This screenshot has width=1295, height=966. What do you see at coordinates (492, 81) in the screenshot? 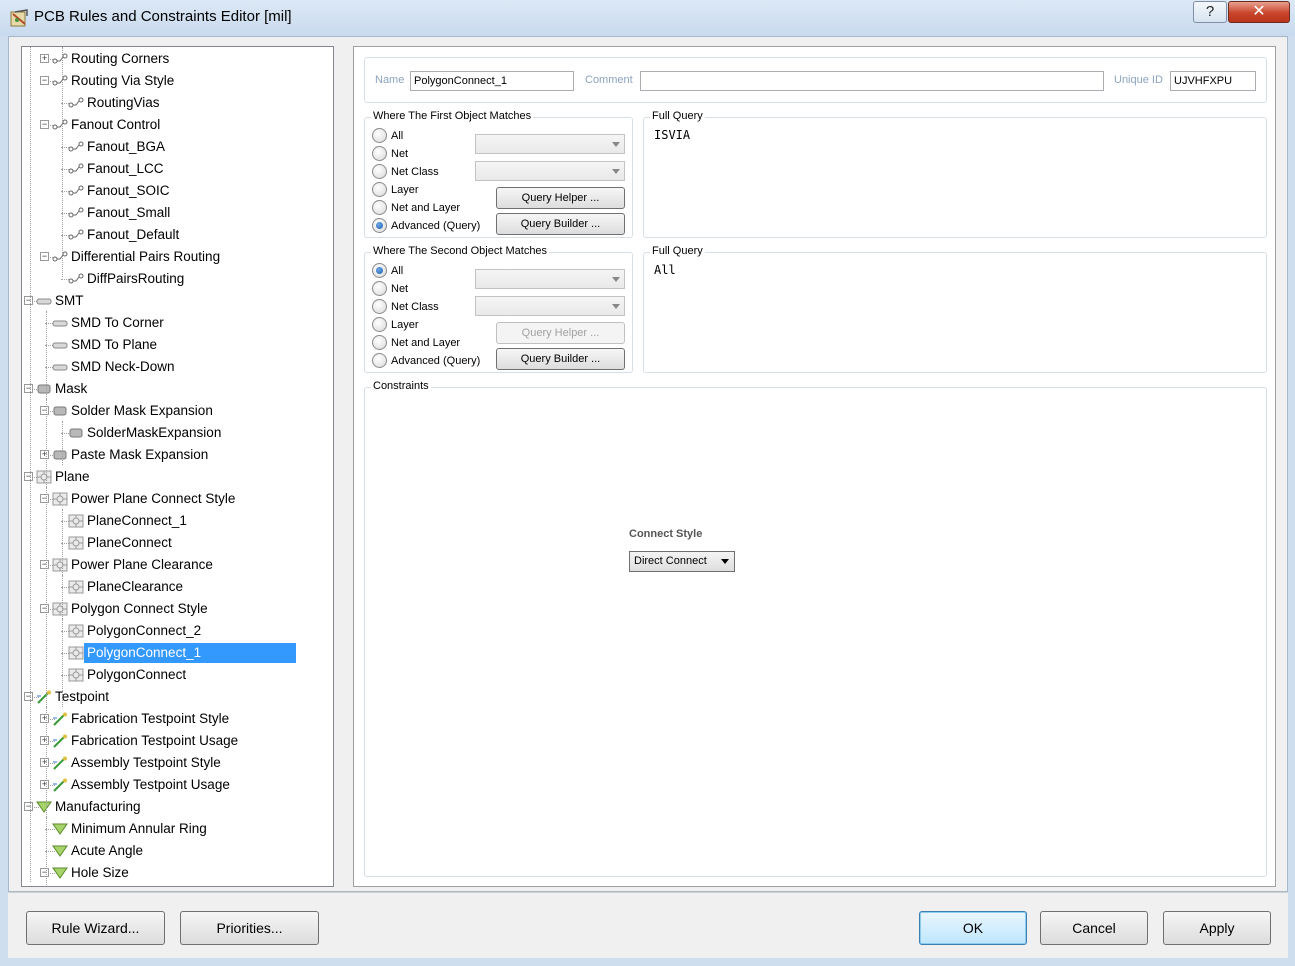
I see `name-input: PolygonConnect_1` at bounding box center [492, 81].